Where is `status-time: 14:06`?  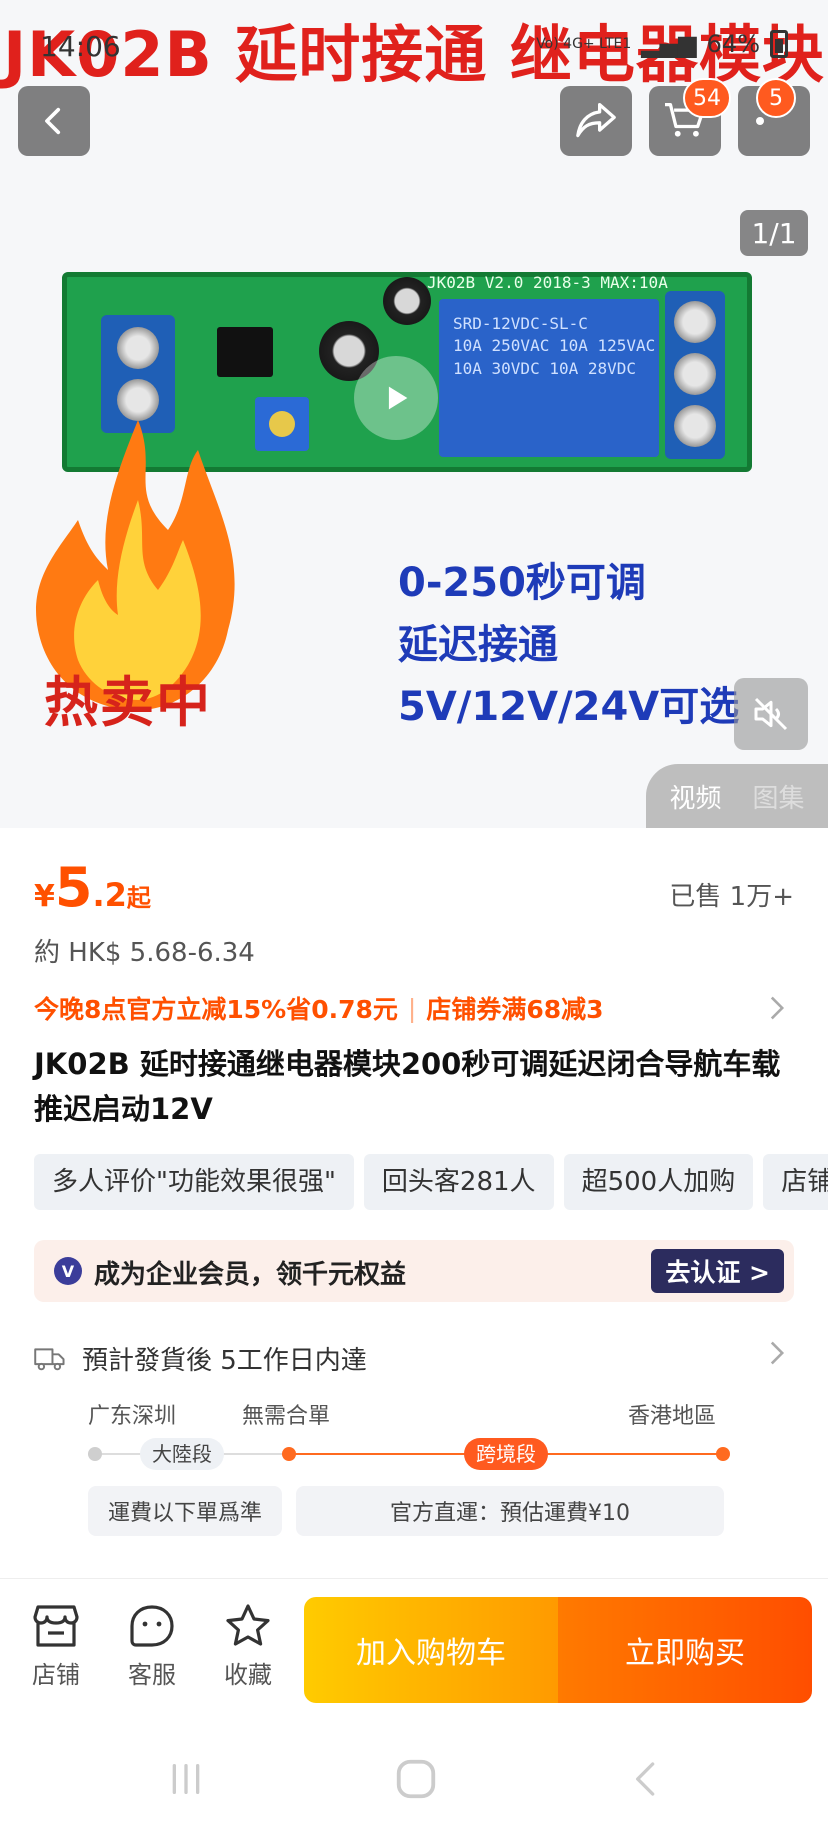 status-time: 14:06 is located at coordinates (80, 46).